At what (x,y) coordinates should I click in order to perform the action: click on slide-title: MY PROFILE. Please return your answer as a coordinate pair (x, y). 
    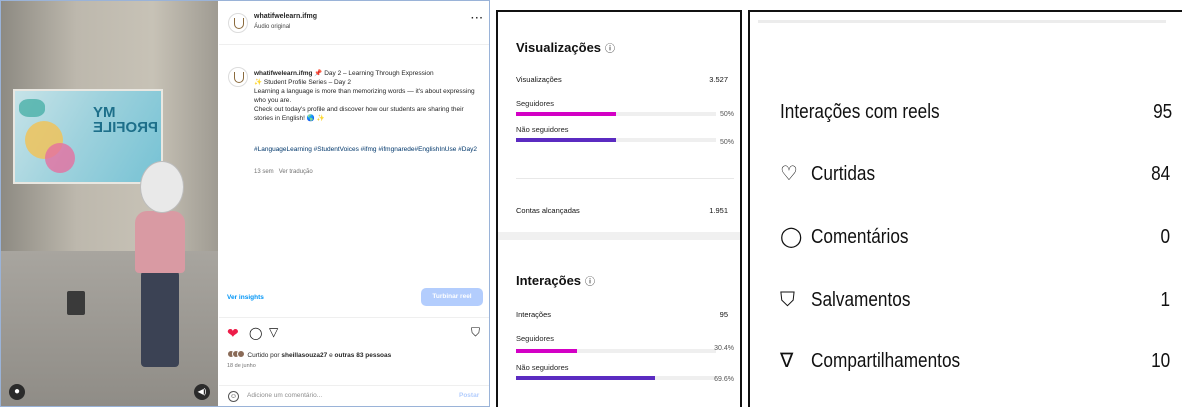
    Looking at the image, I should click on (126, 120).